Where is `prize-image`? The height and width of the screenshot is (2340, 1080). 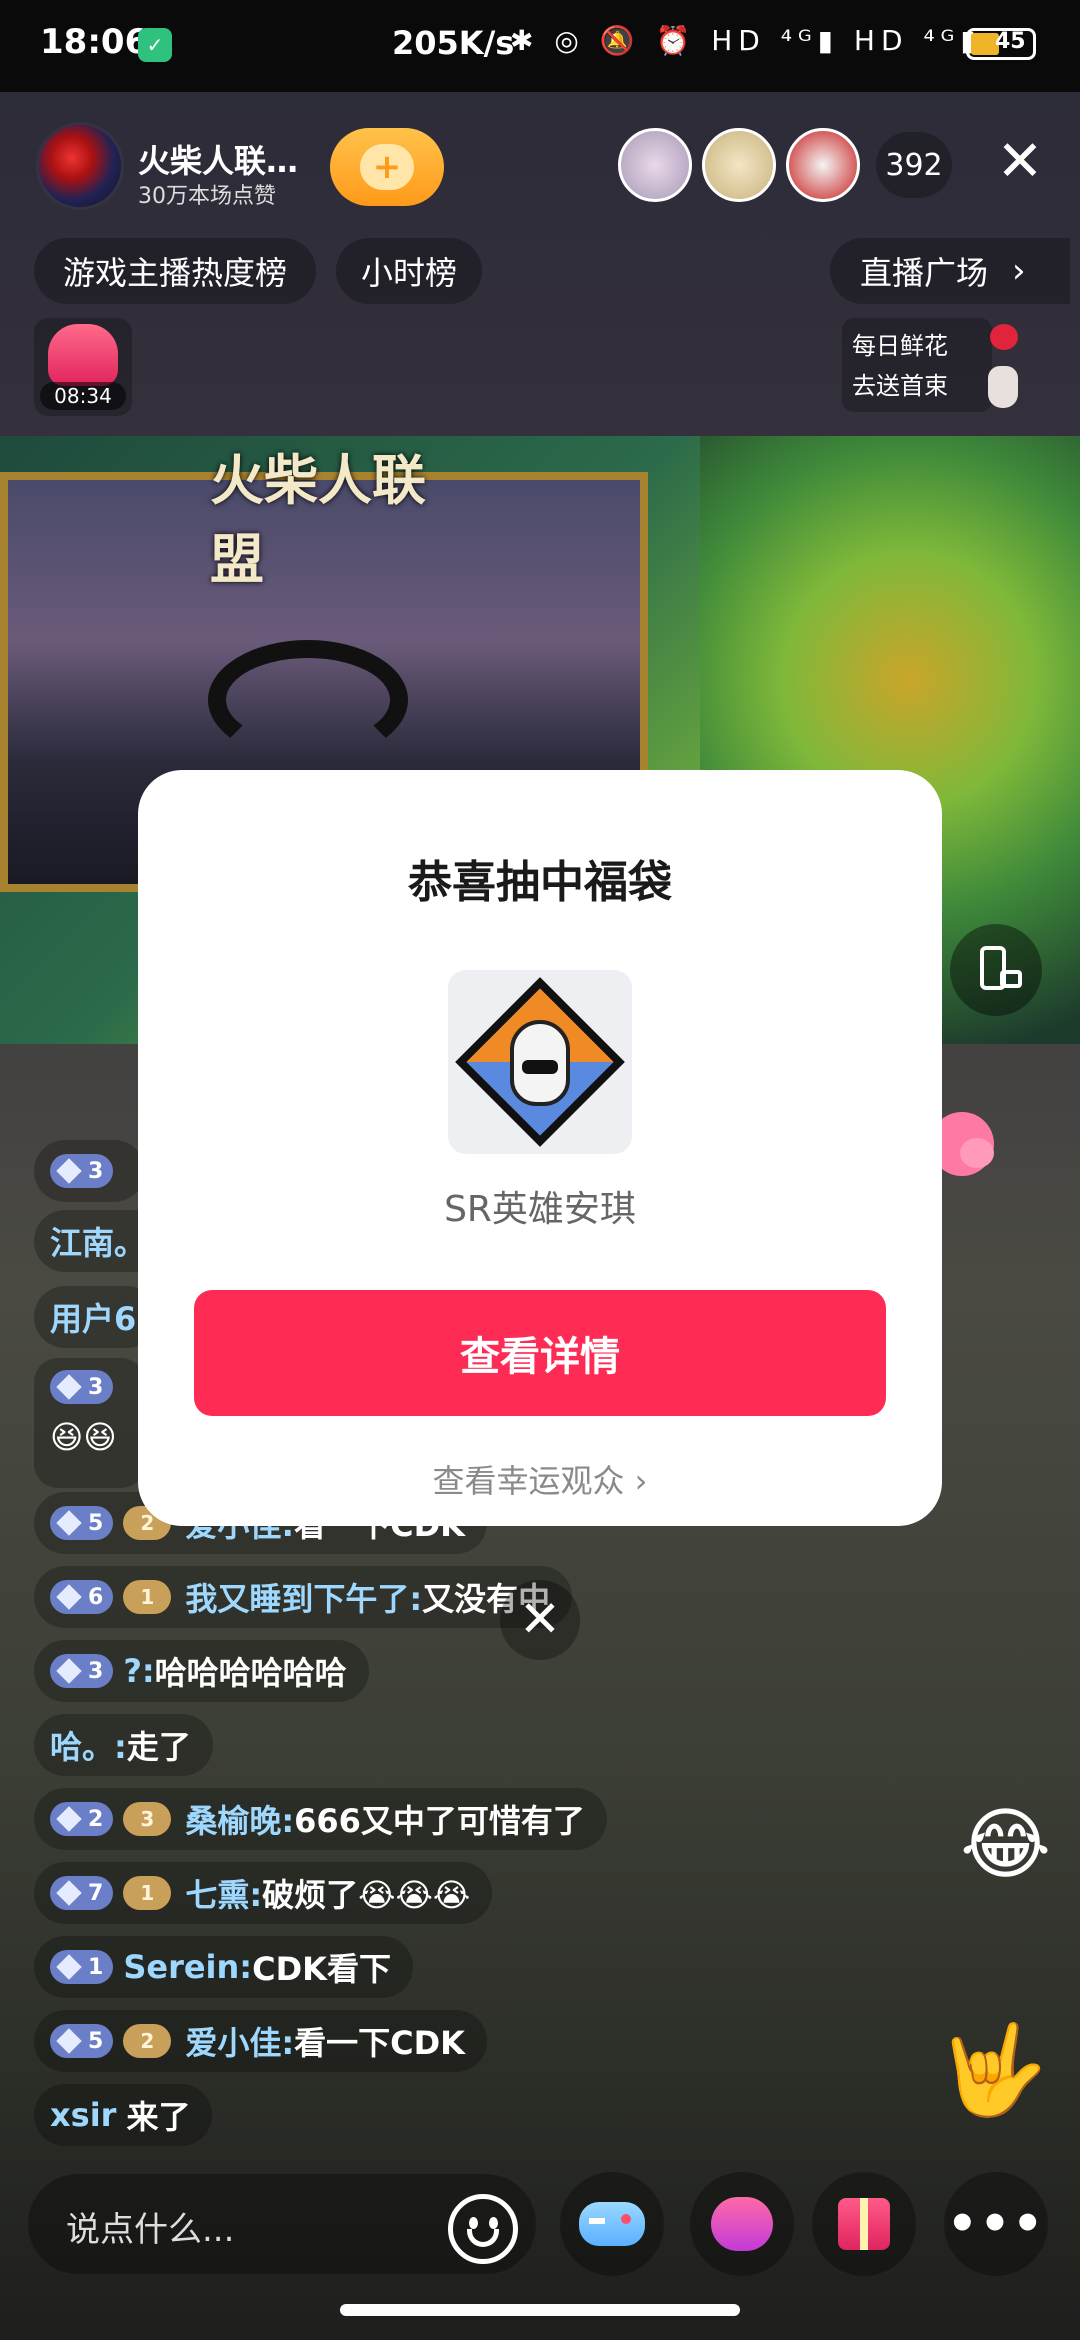 prize-image is located at coordinates (540, 1062).